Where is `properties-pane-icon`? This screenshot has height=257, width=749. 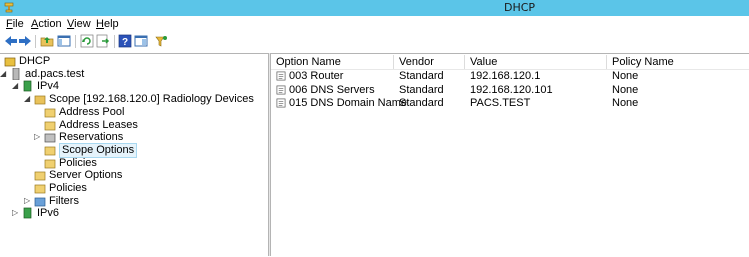 properties-pane-icon is located at coordinates (141, 41).